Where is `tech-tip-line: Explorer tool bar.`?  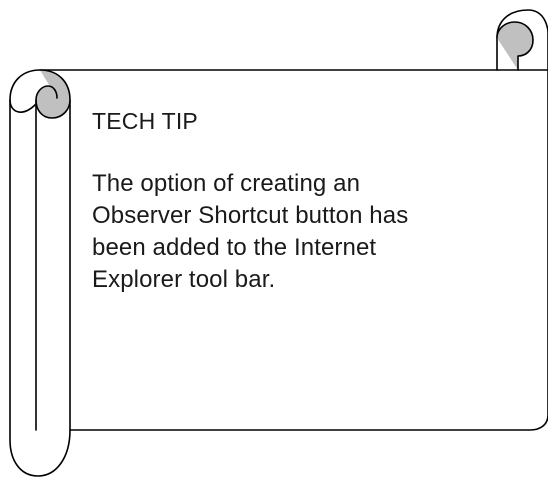
tech-tip-line: Explorer tool bar. is located at coordinates (184, 279).